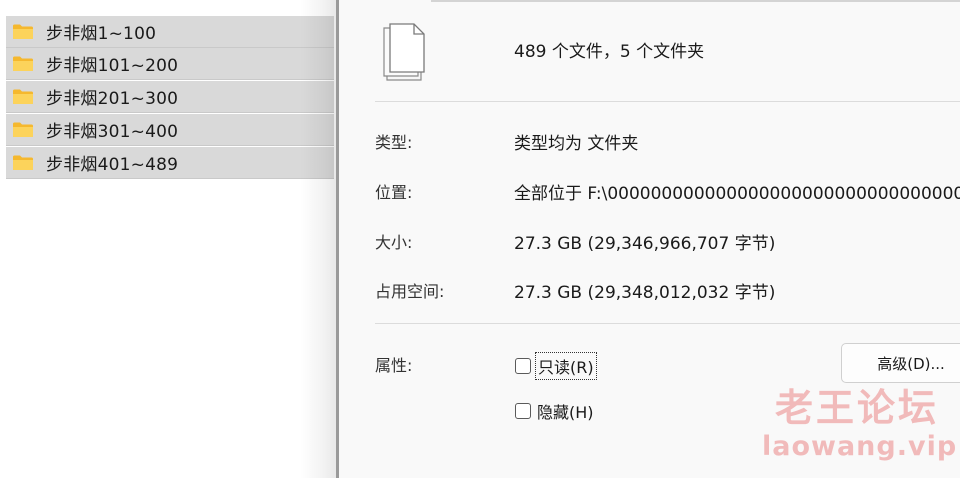 This screenshot has width=960, height=478. I want to click on folder-name: 步非烟1~100, so click(101, 34).